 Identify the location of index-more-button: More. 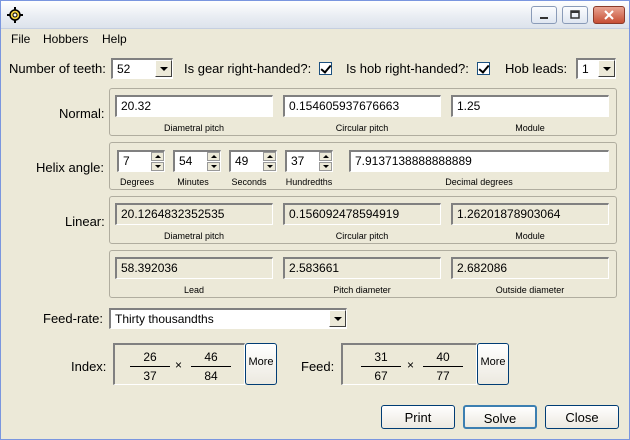
(261, 364).